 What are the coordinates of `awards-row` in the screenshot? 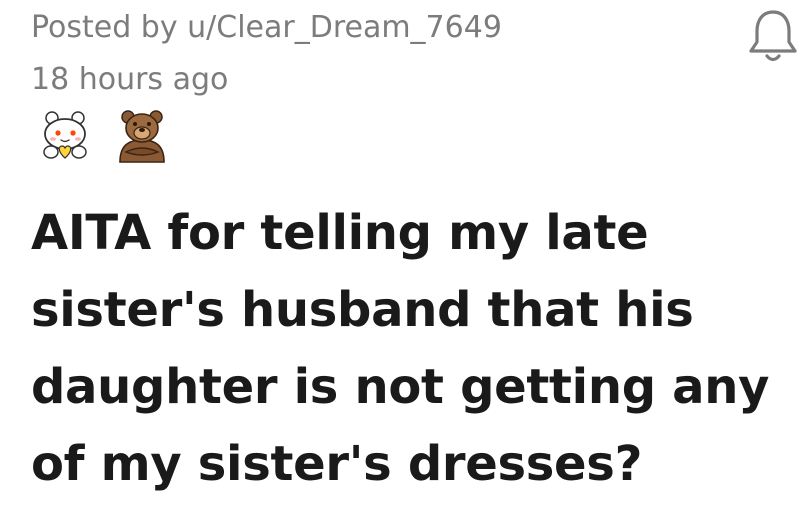 It's located at (104, 136).